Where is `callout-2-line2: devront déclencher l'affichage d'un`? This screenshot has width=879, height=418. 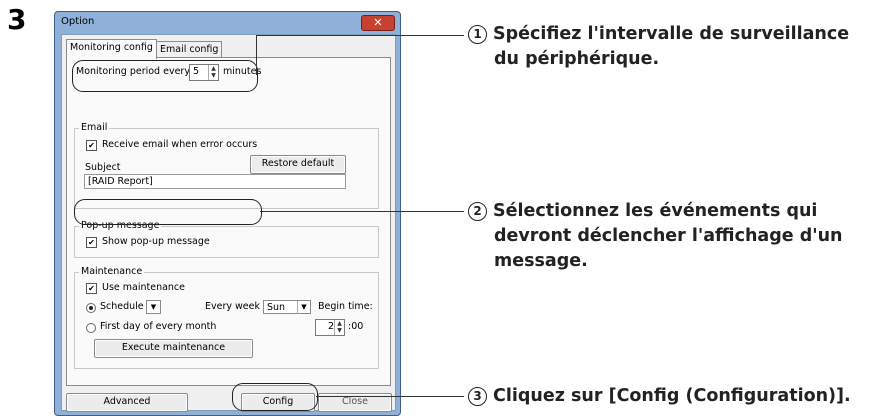
callout-2-line2: devront déclencher l'affichage d'un is located at coordinates (668, 236).